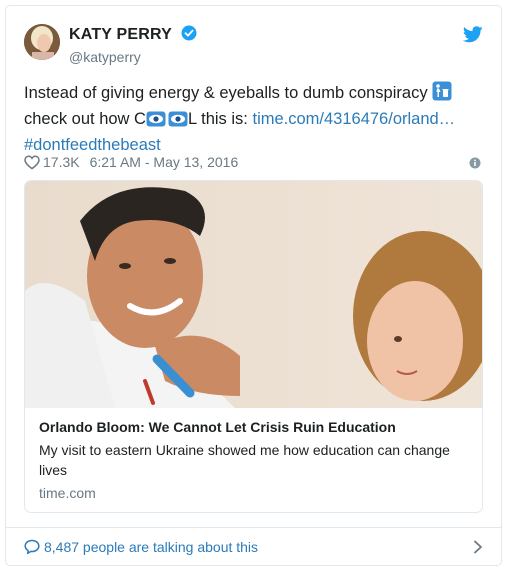 Image resolution: width=507 pixels, height=571 pixels. I want to click on heart-icon, so click(32, 164).